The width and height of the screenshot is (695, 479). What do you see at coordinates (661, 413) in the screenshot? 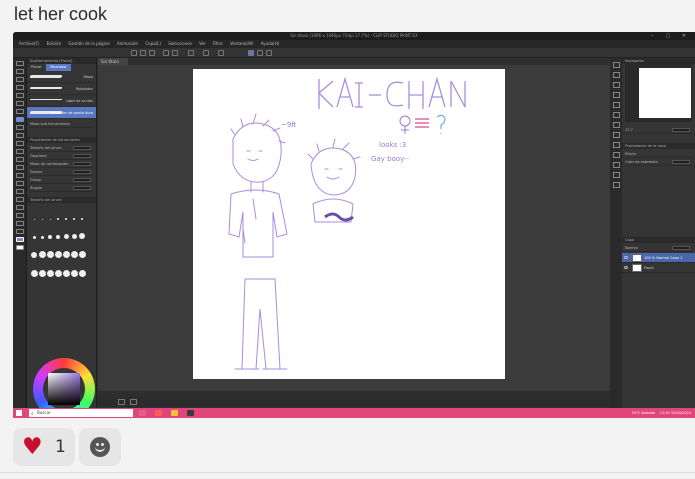
I see `system-tray: 19°C Soleado 12:30 15/04/2024` at bounding box center [661, 413].